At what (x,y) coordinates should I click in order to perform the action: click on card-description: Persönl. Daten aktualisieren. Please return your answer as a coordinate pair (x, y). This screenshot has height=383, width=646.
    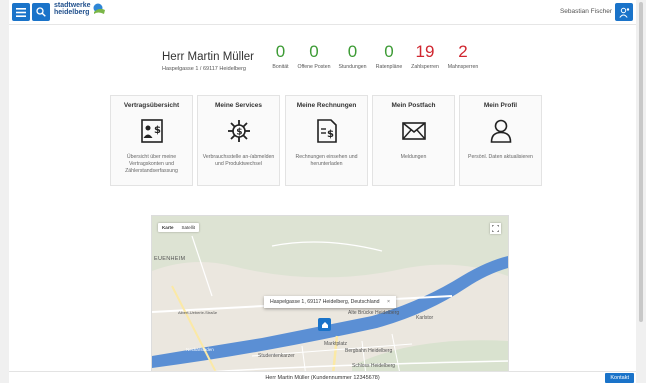
    Looking at the image, I should click on (500, 157).